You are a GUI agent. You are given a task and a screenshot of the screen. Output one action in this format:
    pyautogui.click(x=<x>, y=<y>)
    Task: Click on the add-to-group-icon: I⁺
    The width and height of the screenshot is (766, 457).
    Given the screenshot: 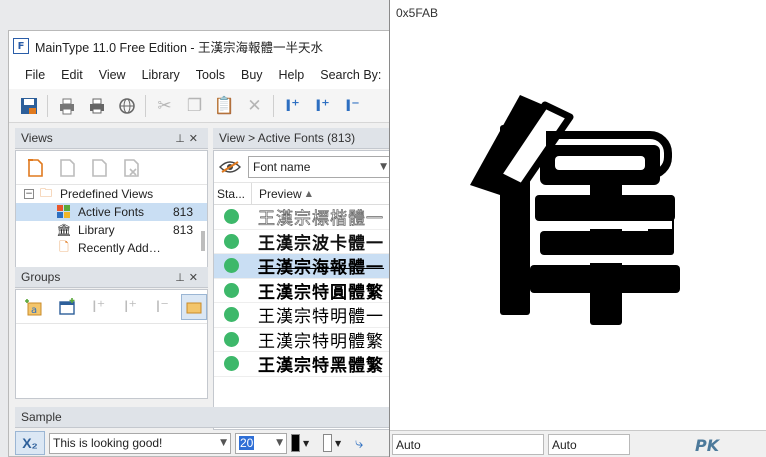 What is the action you would take?
    pyautogui.click(x=99, y=307)
    